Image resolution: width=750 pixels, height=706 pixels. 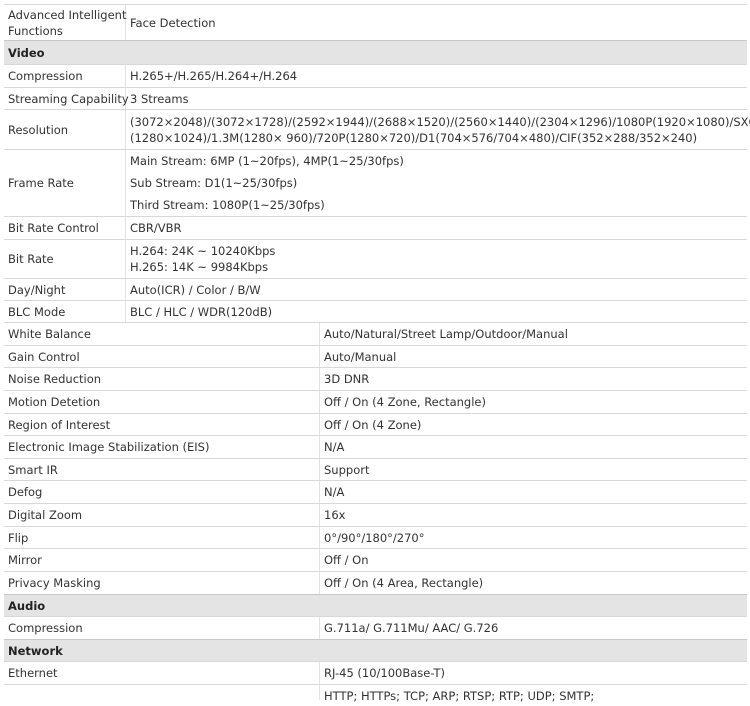 I want to click on spec-row-mirror: Mirror Off / On, so click(x=375, y=559).